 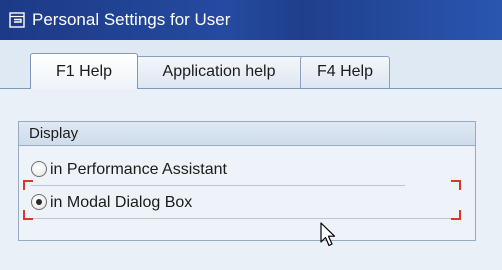 What do you see at coordinates (28, 185) in the screenshot?
I see `focus-marker-top-left-icon` at bounding box center [28, 185].